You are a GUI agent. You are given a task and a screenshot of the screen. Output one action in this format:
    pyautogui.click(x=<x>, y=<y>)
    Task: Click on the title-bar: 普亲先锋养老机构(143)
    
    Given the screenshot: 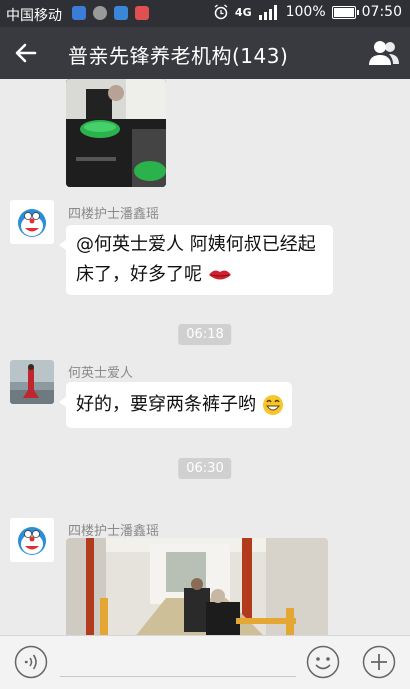 What is the action you would take?
    pyautogui.click(x=205, y=53)
    